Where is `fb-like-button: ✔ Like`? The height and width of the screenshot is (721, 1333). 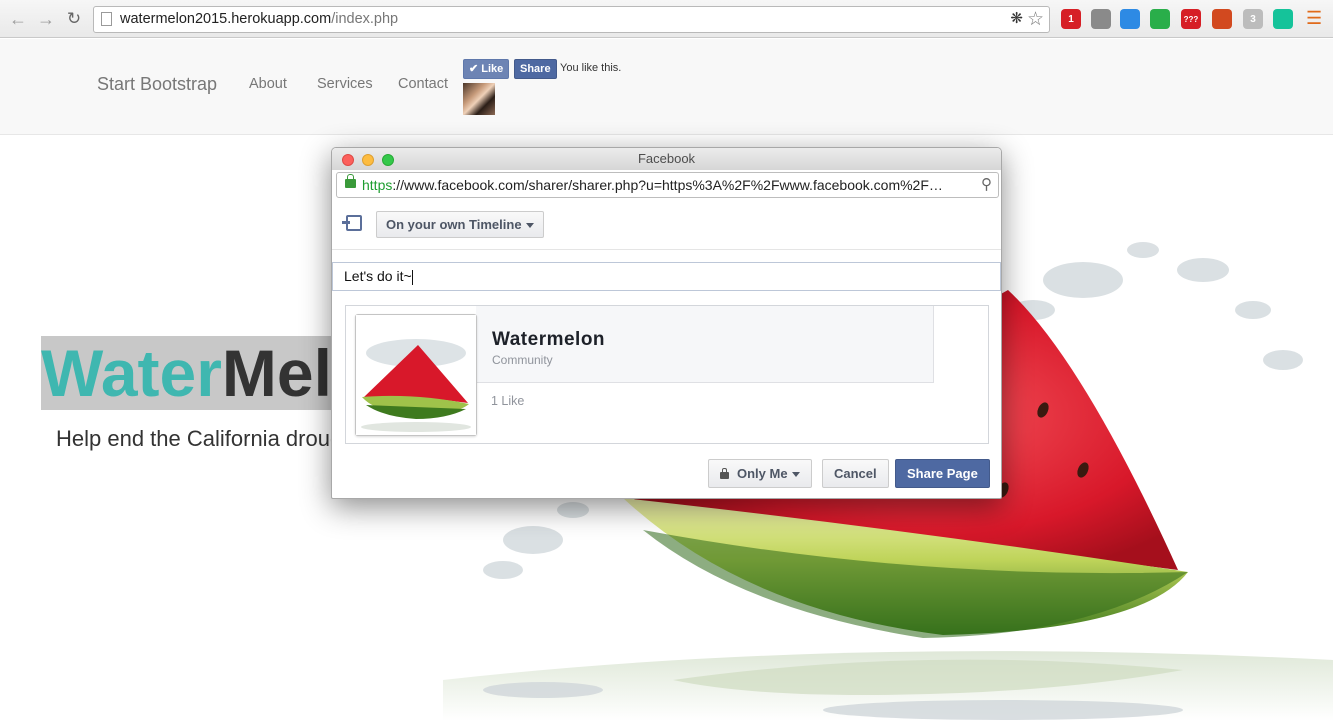 fb-like-button: ✔ Like is located at coordinates (486, 69).